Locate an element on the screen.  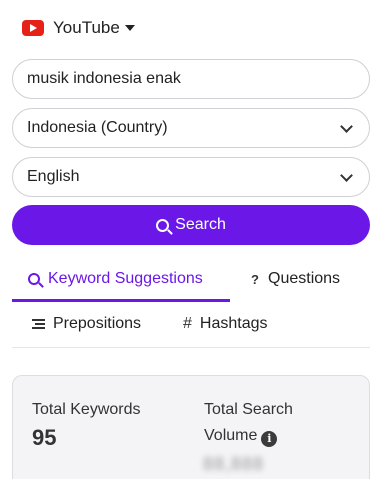
tab-label: Keyword Suggestions is located at coordinates (125, 278).